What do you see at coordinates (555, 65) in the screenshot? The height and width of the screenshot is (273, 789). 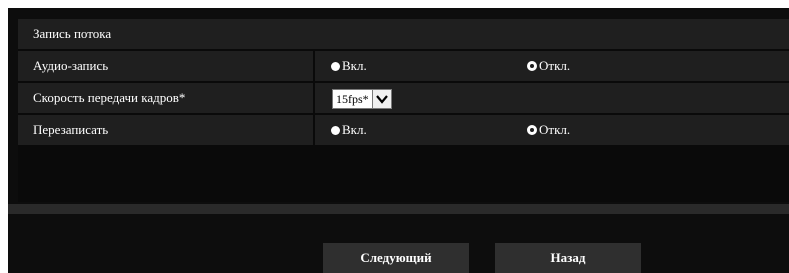 I see `audio-record-off-label: Откл.` at bounding box center [555, 65].